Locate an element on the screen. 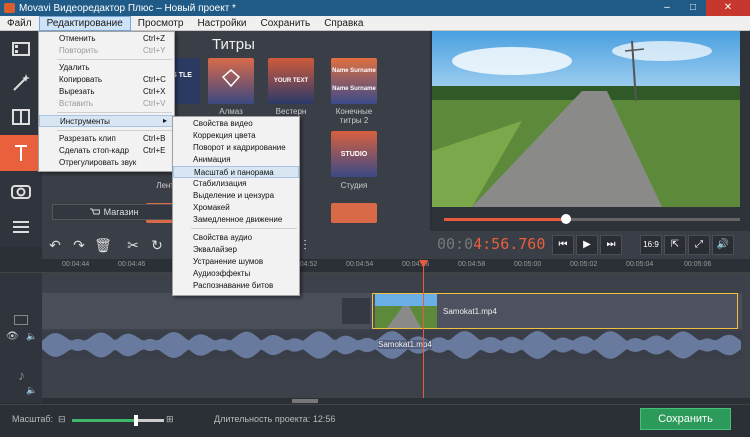  menu-item-undo: Отменить Ctrl+Z is located at coordinates (106, 39).